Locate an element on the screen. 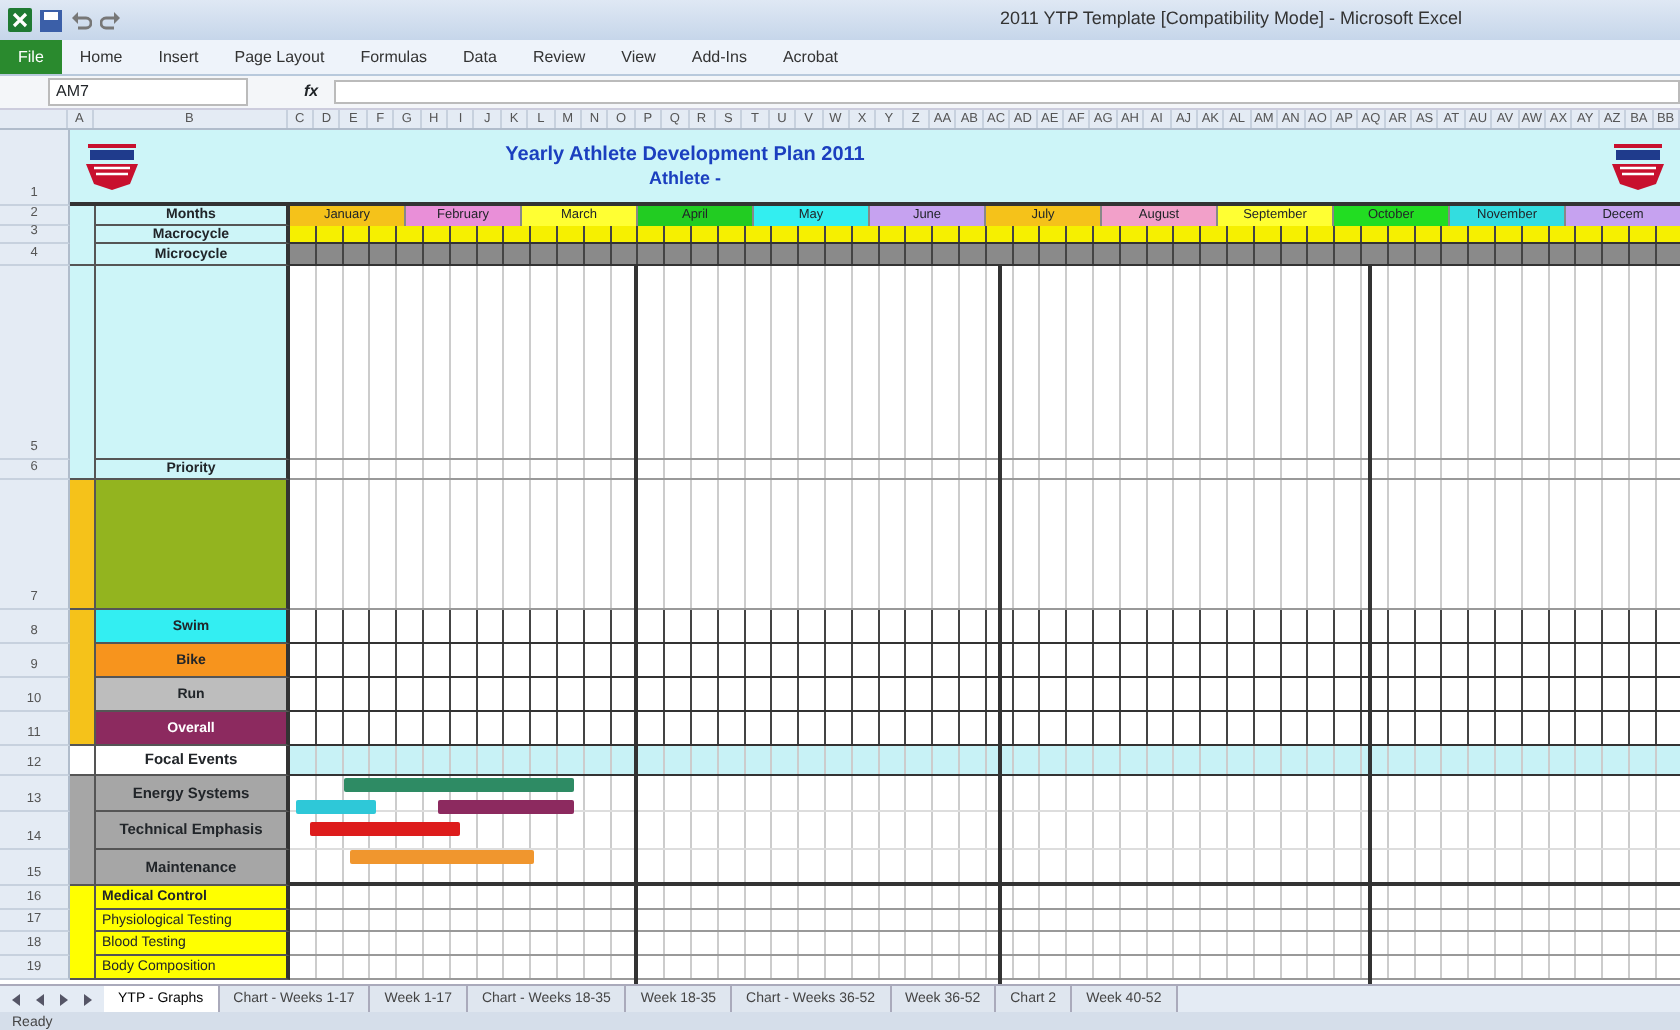 The image size is (1680, 1030). ribbon-tab: Formulas is located at coordinates (394, 57).